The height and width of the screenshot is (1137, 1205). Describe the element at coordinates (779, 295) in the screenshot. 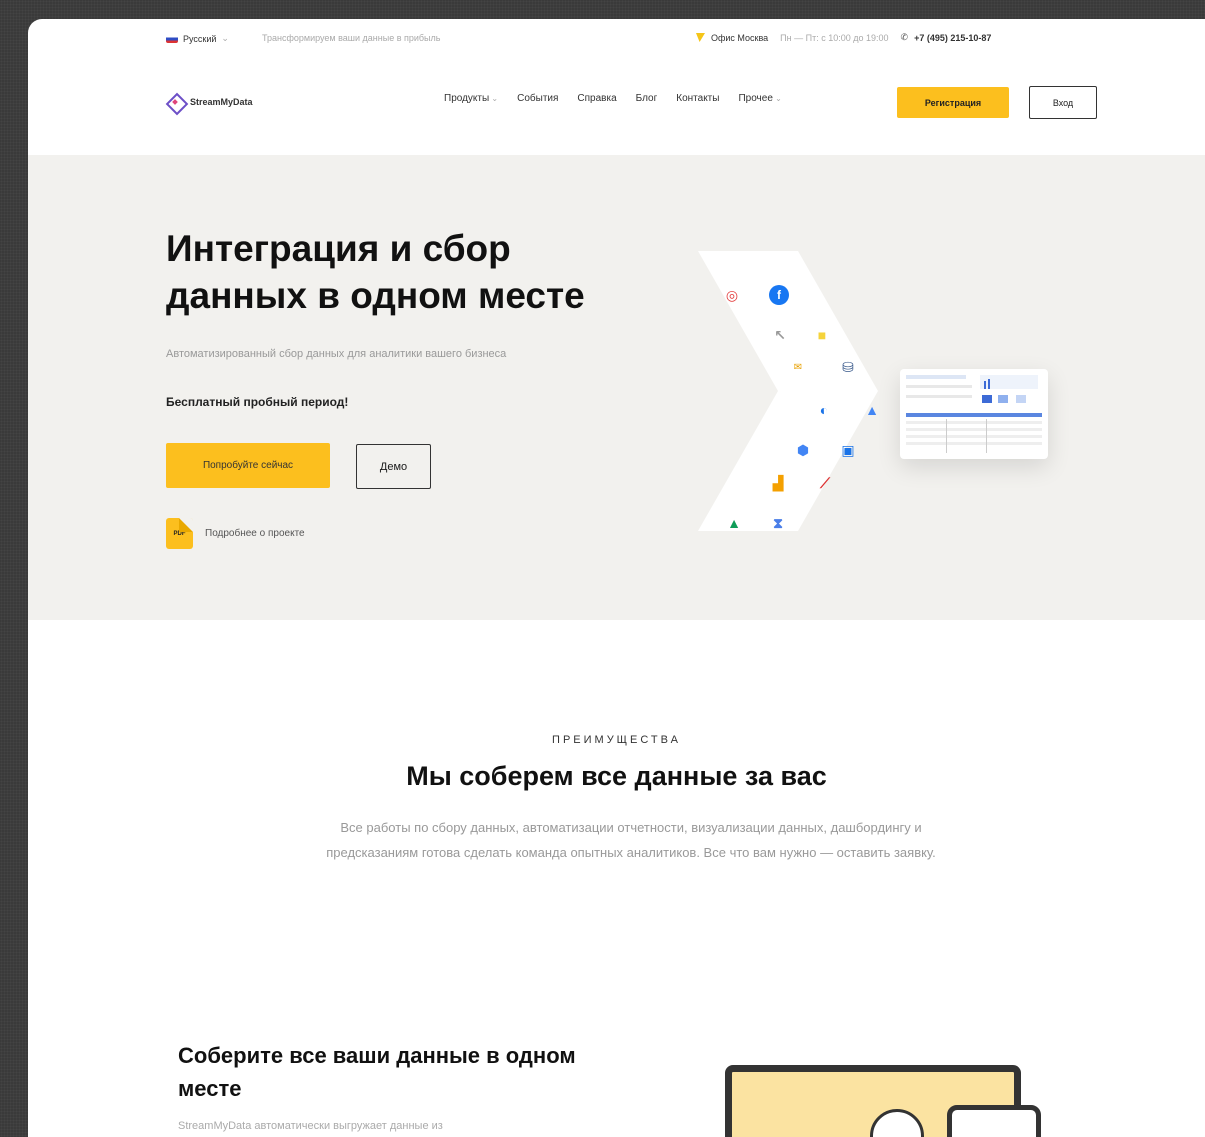

I see `facebook-icon: f` at that location.